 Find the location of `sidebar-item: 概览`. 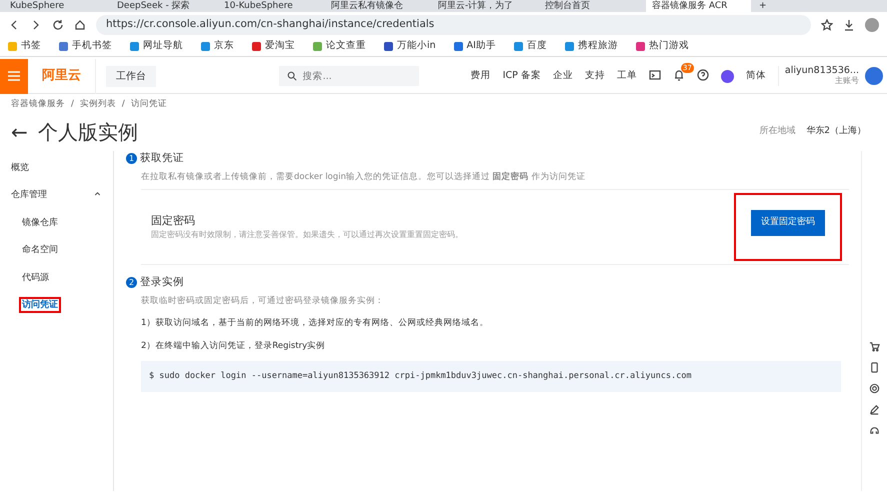

sidebar-item: 概览 is located at coordinates (56, 168).